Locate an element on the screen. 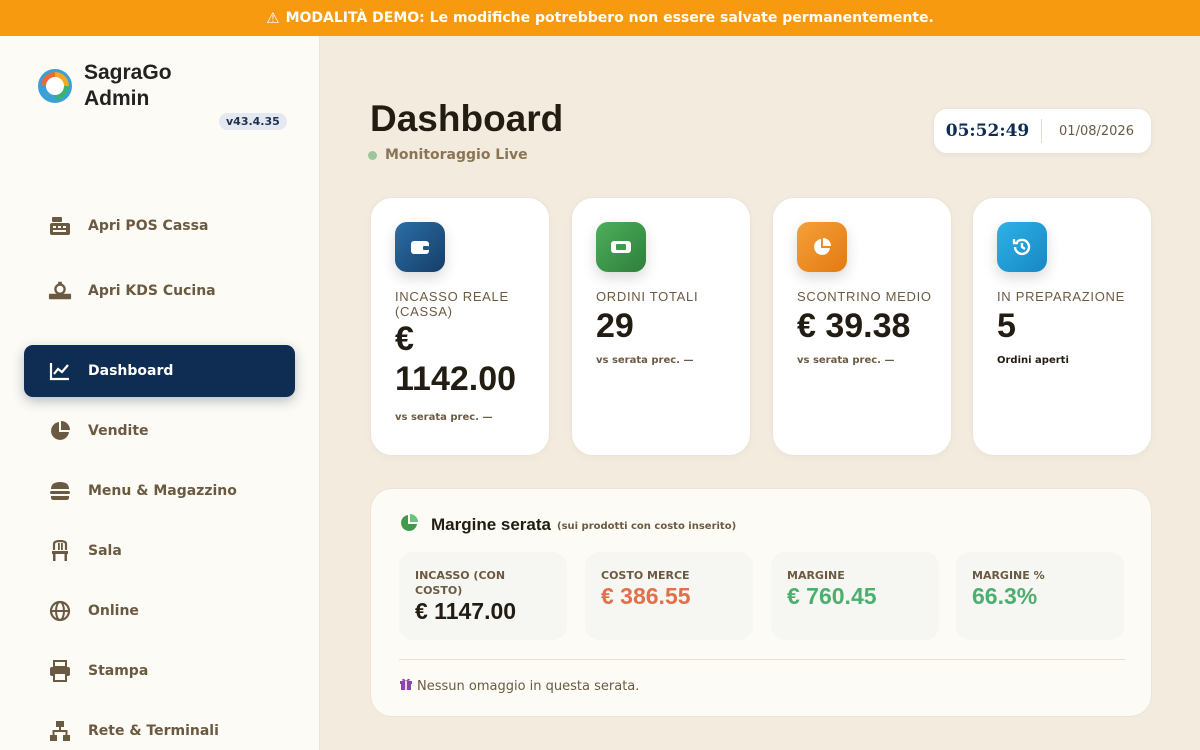  margin-footer-text: Nessun omaggio in questa serata. is located at coordinates (528, 686).